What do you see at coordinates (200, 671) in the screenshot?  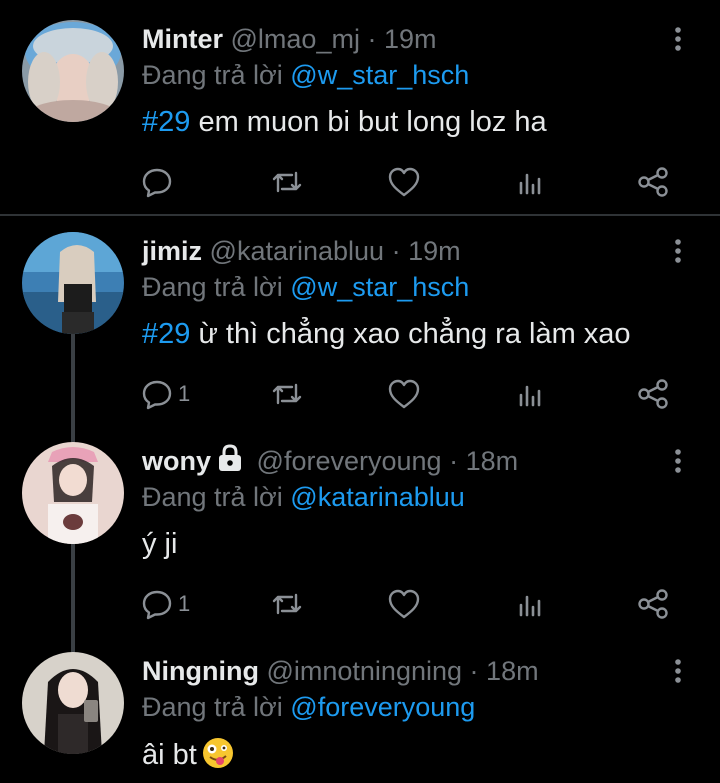 I see `display-name: Ningning` at bounding box center [200, 671].